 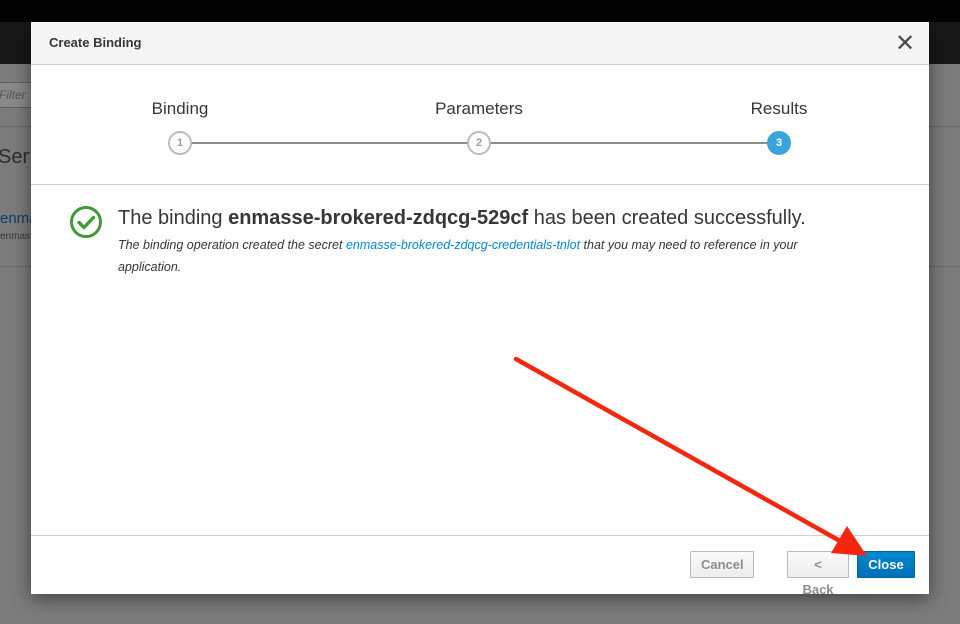 I want to click on step-label-parameters: Parameters, so click(x=479, y=109).